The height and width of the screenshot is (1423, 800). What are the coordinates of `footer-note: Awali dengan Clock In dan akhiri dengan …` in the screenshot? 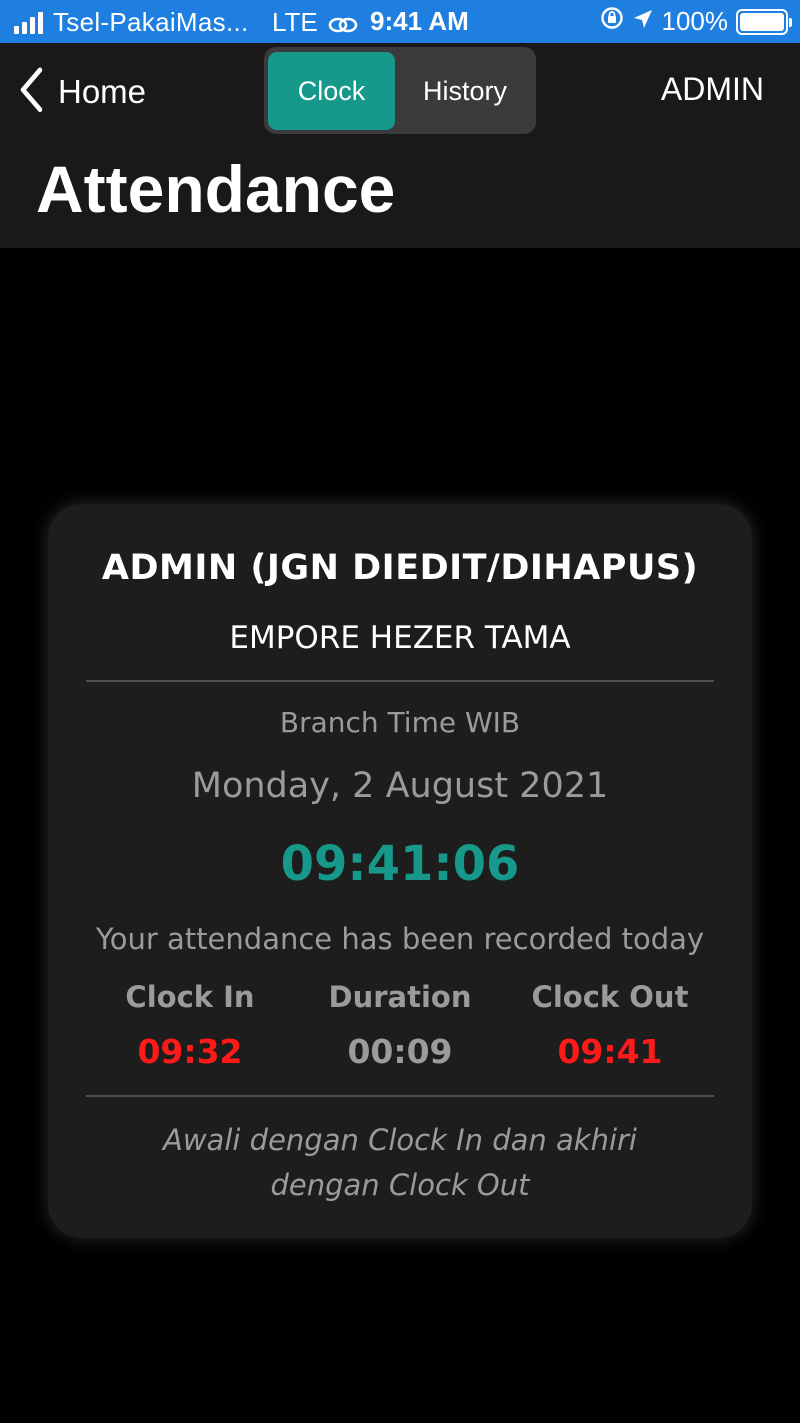 It's located at (400, 1162).